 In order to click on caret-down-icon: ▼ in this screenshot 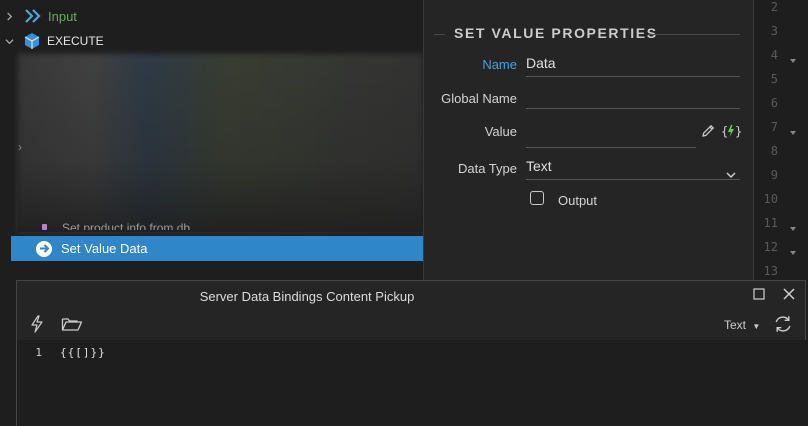, I will do `click(756, 326)`.